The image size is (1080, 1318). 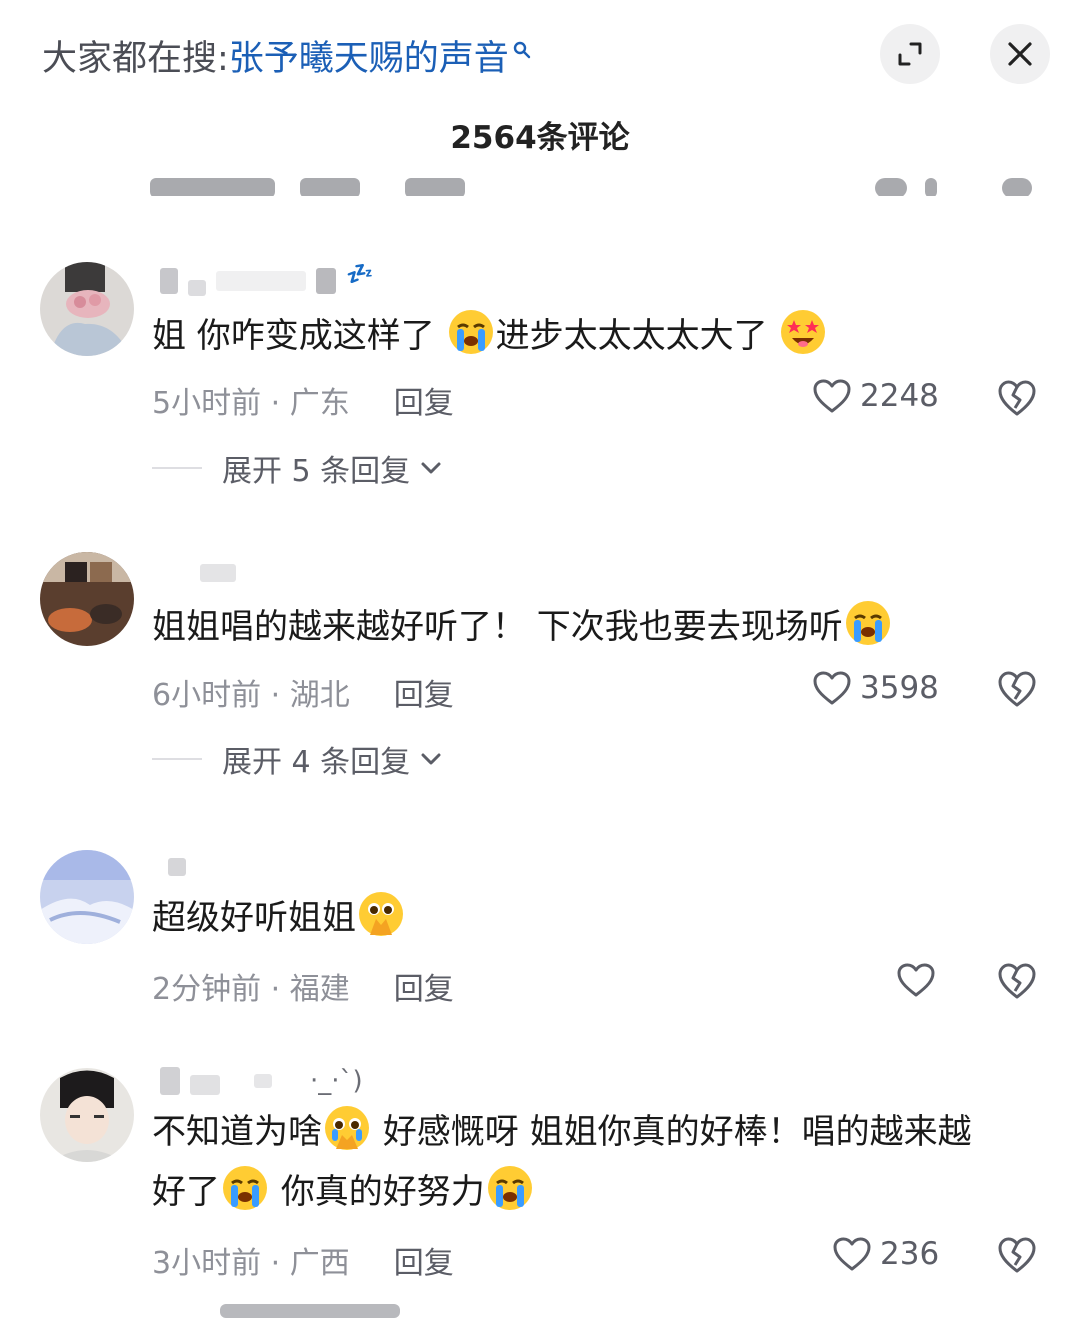 I want to click on comment-text-part: 姐 你咋变成这样了, so click(x=293, y=336).